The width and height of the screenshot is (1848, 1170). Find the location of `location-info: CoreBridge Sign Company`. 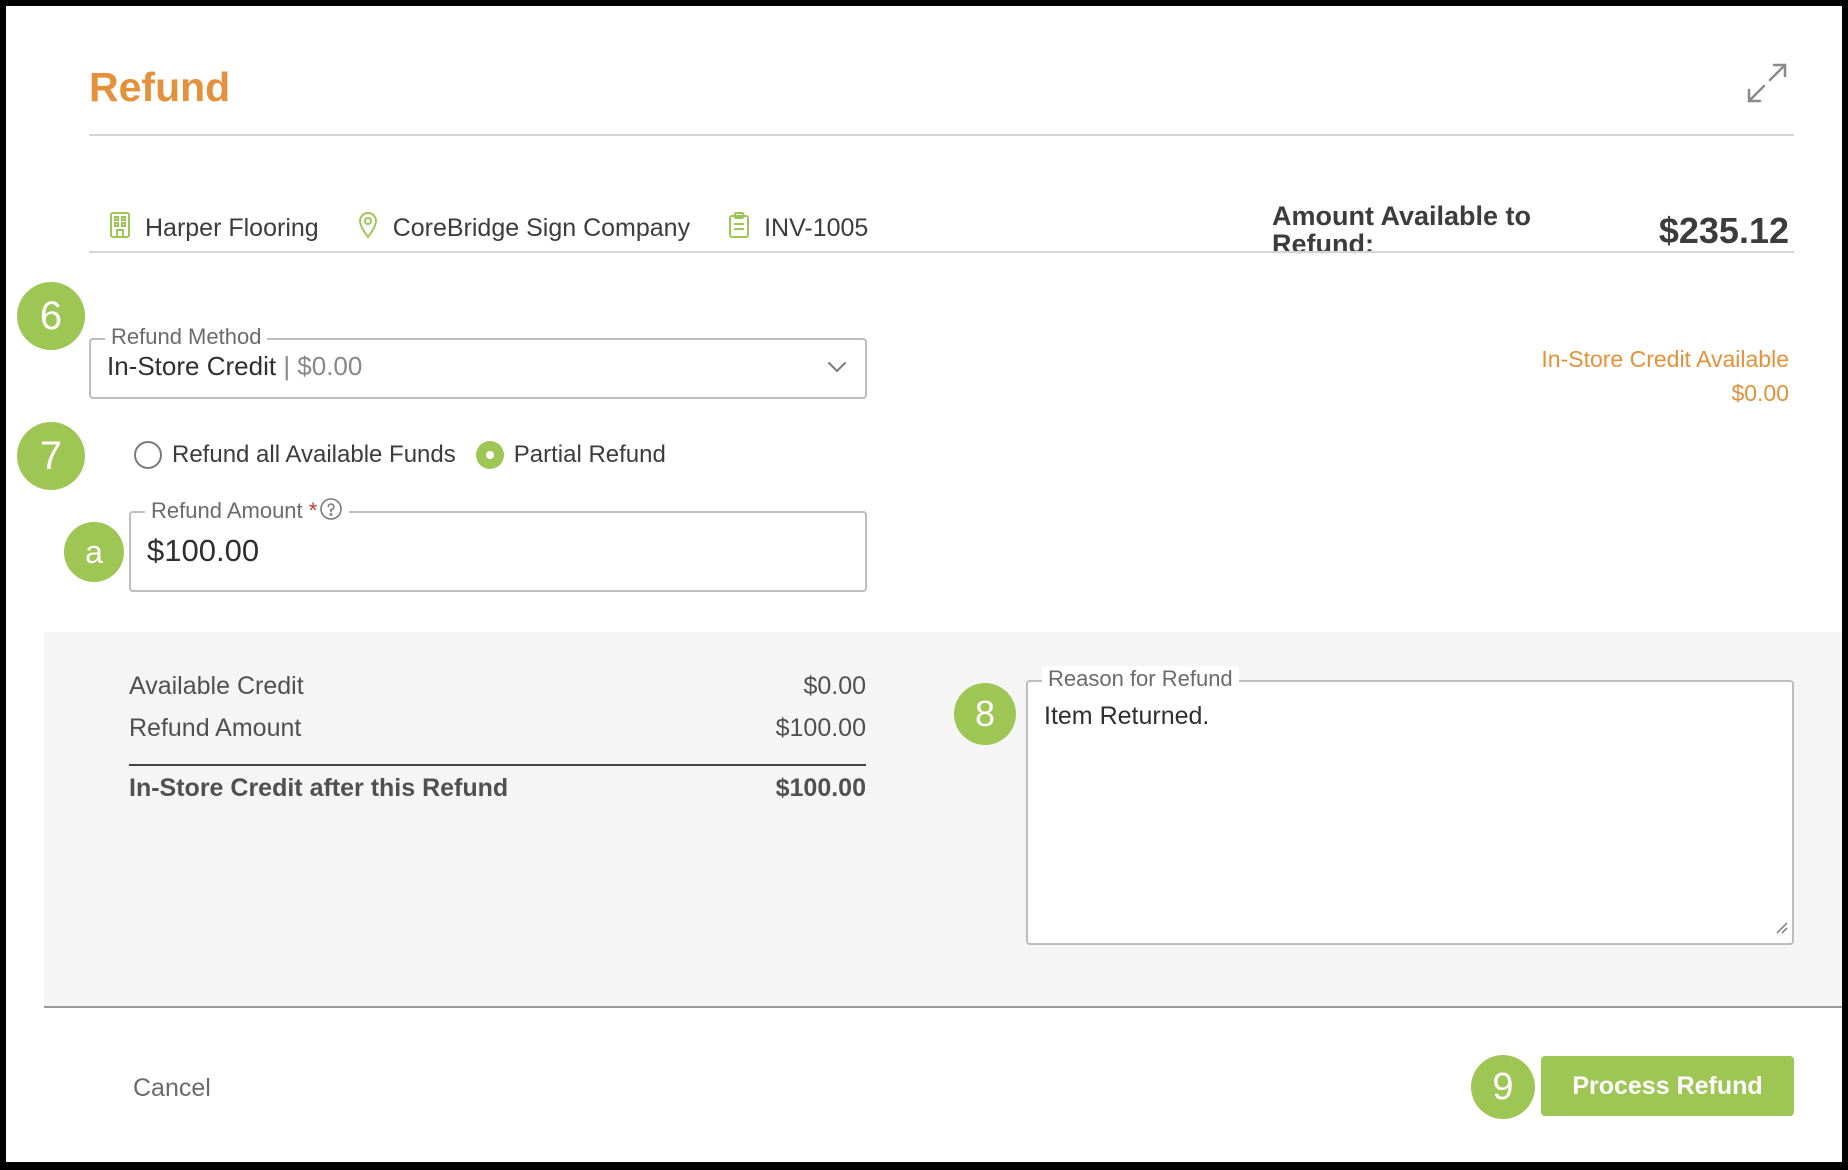

location-info: CoreBridge Sign Company is located at coordinates (523, 228).